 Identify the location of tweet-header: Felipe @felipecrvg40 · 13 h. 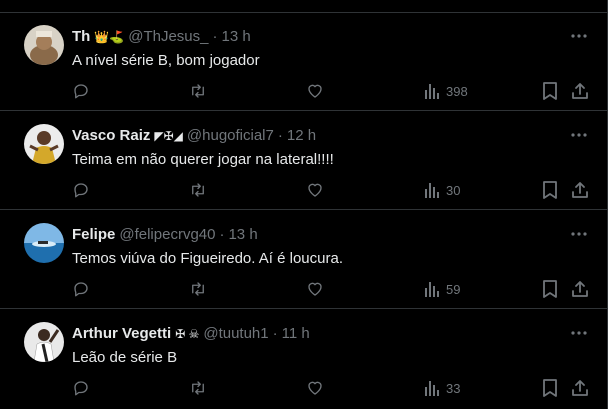
(165, 235).